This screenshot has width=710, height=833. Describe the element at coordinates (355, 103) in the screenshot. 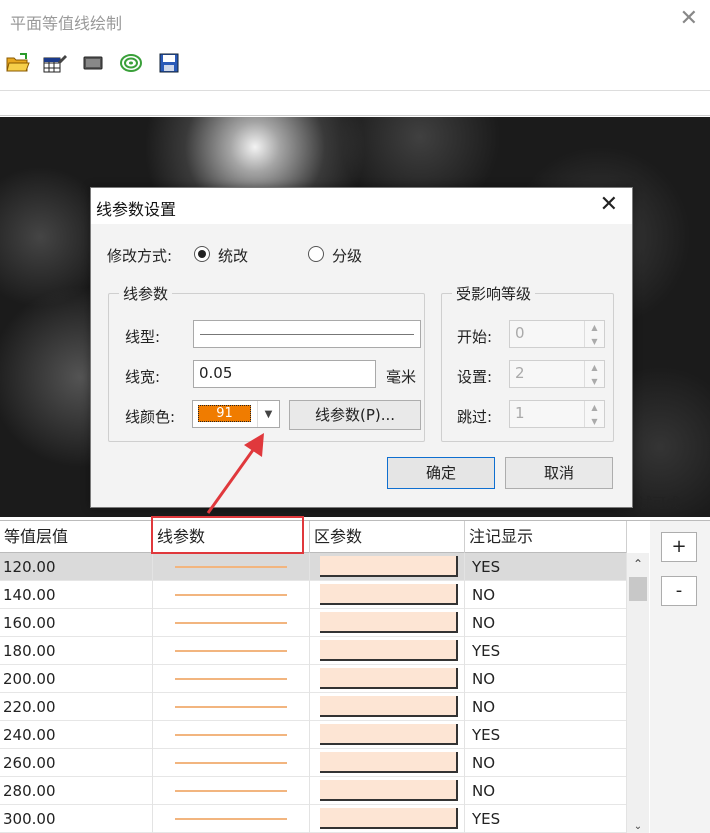

I see `toolbar-strip` at that location.